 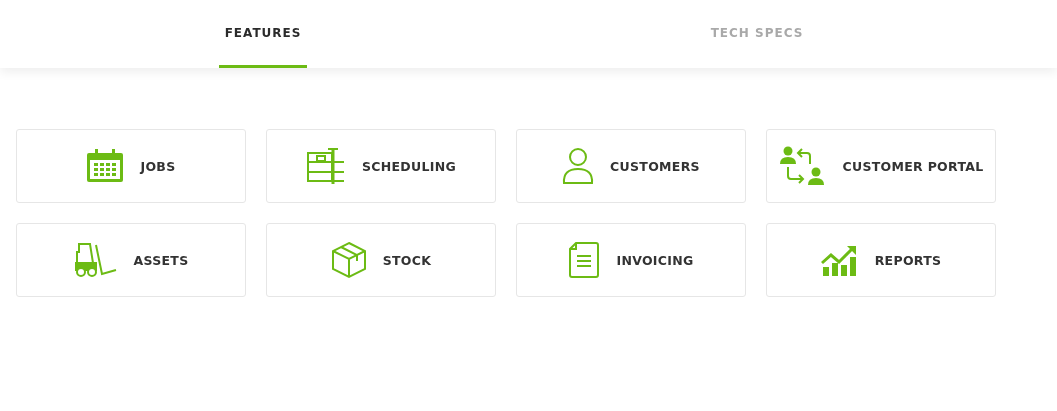 I want to click on document-icon, so click(x=584, y=260).